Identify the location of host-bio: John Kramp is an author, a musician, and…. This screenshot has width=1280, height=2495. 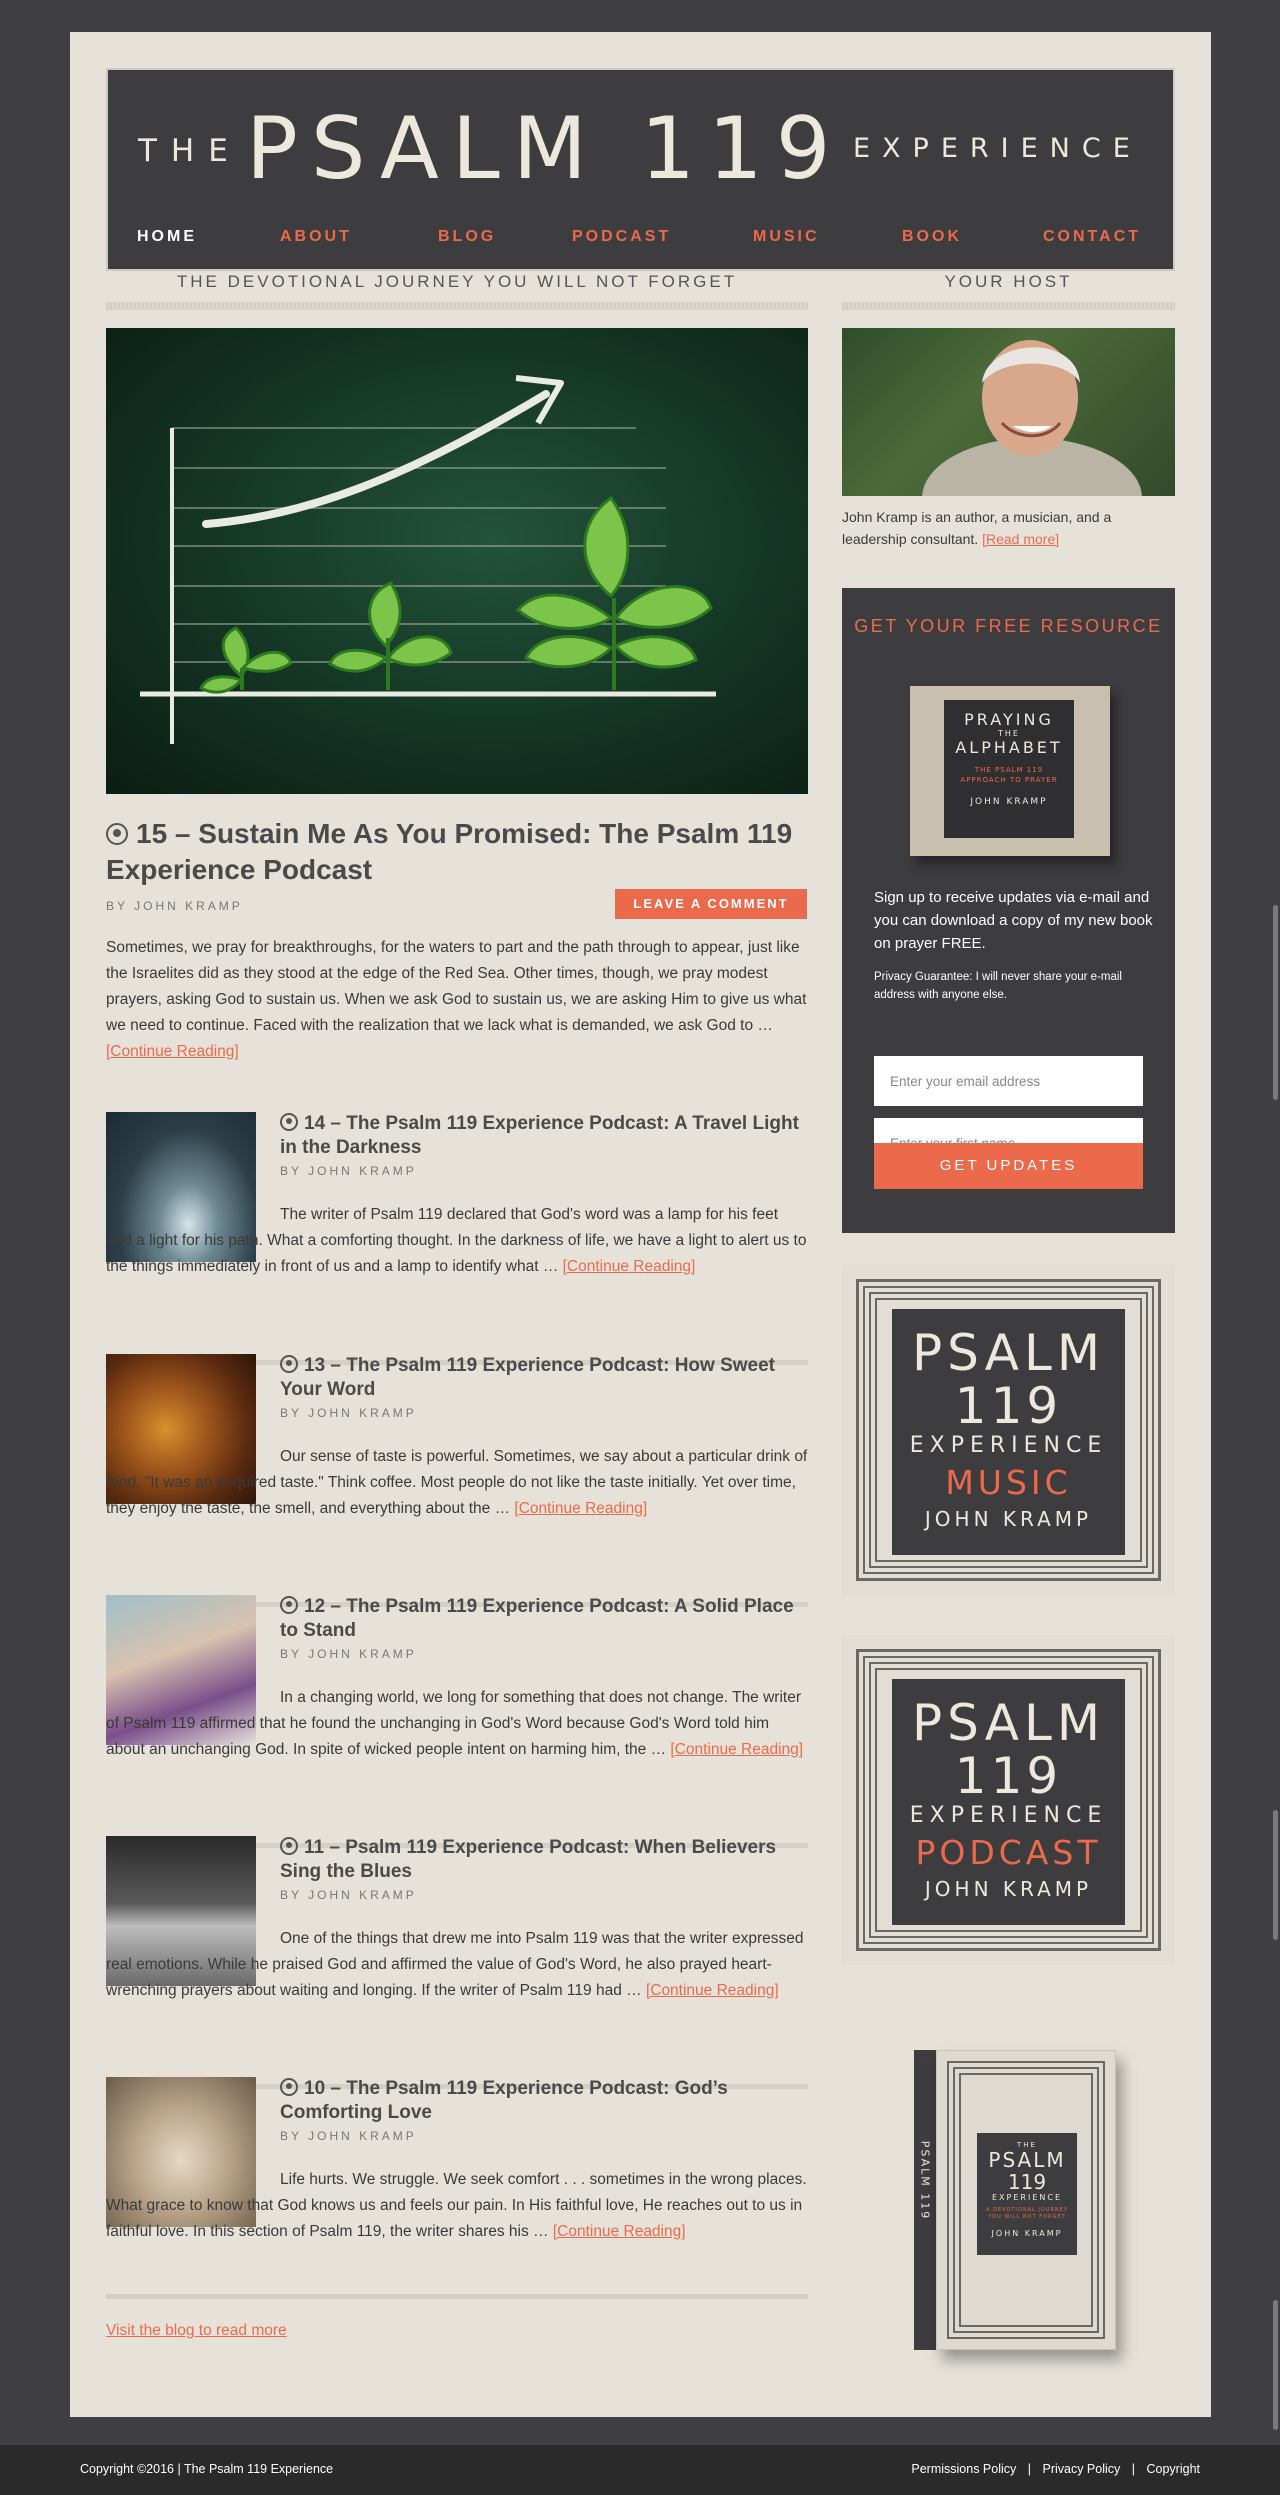
(1008, 528).